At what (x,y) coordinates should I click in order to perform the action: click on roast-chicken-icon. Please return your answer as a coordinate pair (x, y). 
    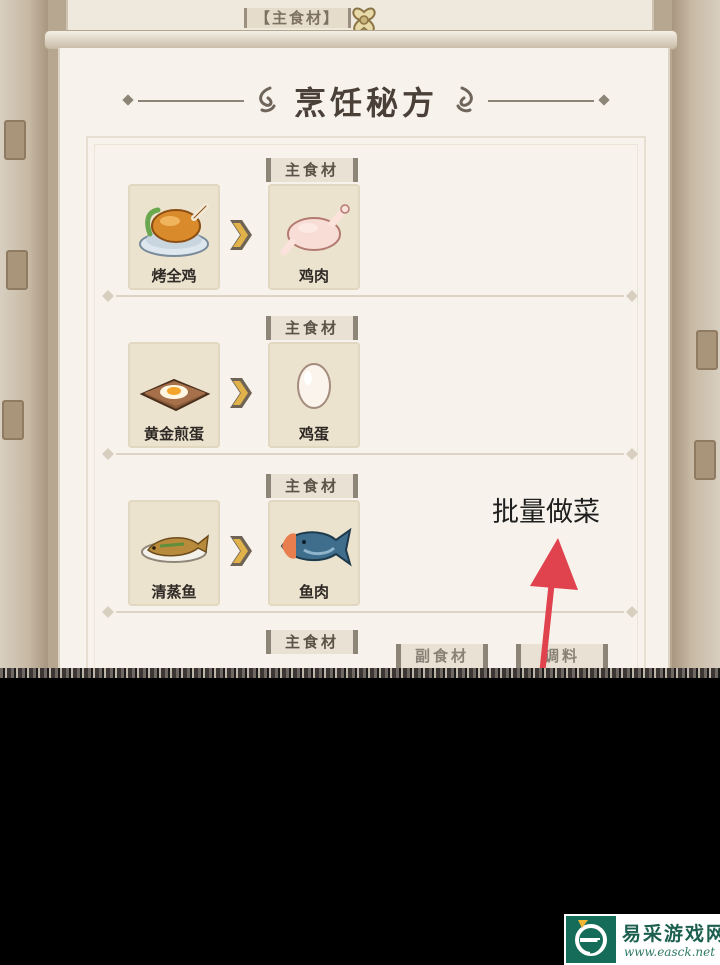
    Looking at the image, I should click on (174, 230).